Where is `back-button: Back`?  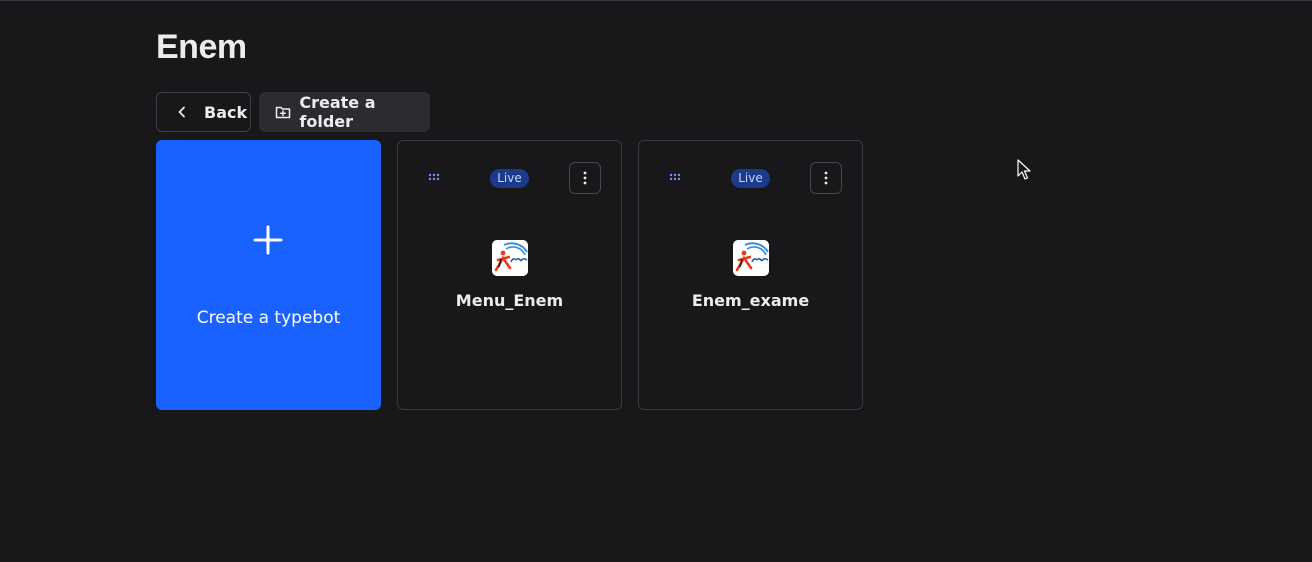 back-button: Back is located at coordinates (203, 112).